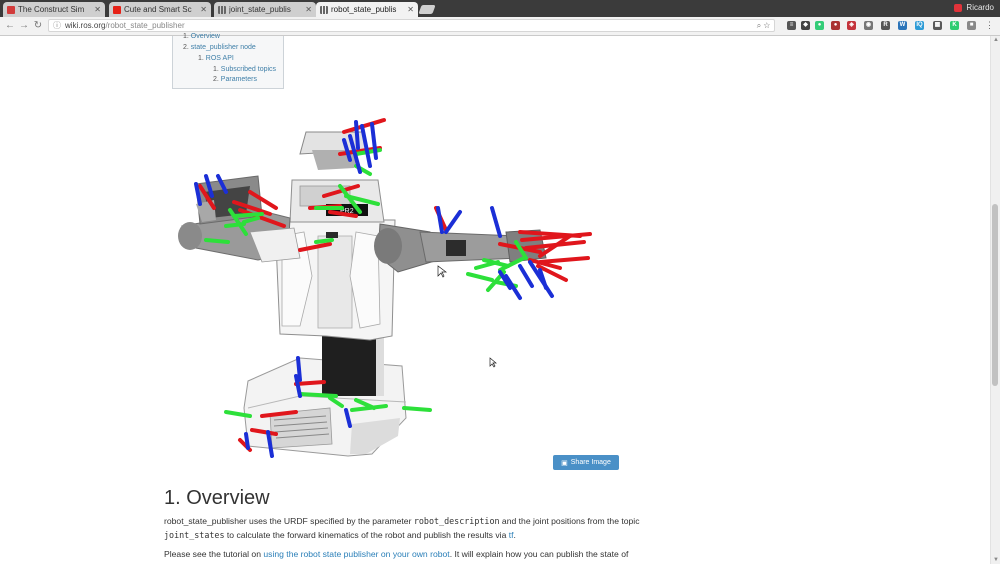  I want to click on stack-icon: ◆, so click(805, 25).